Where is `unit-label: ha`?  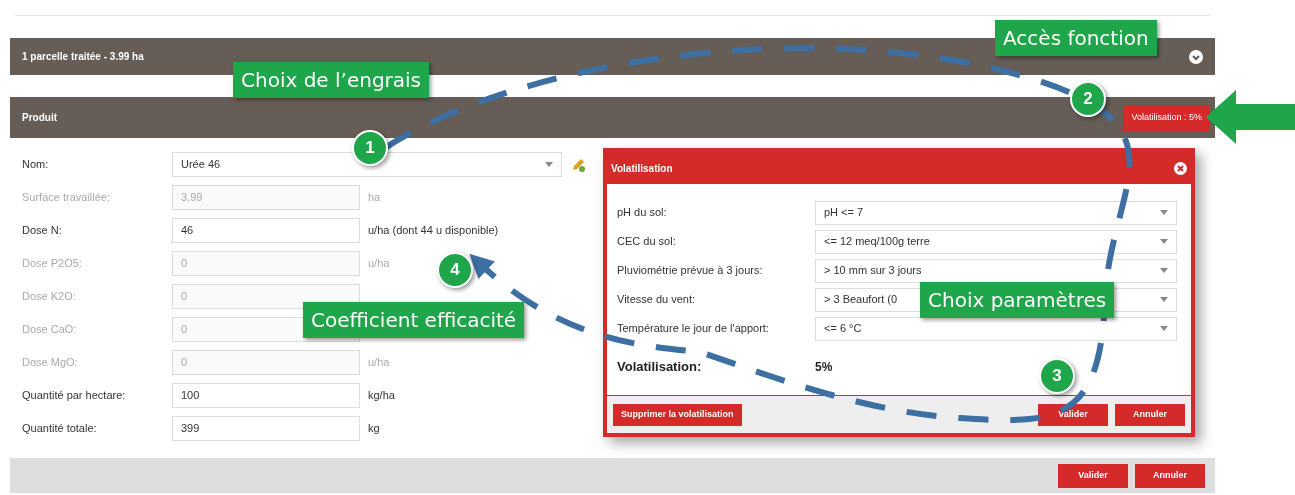
unit-label: ha is located at coordinates (374, 198).